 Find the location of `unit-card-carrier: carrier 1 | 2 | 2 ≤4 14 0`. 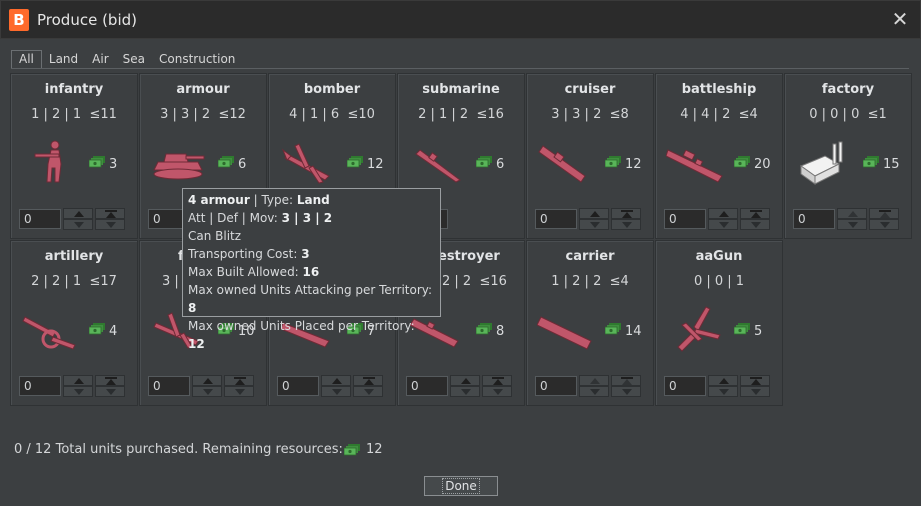

unit-card-carrier: carrier 1 | 2 | 2 ≤4 14 0 is located at coordinates (590, 323).